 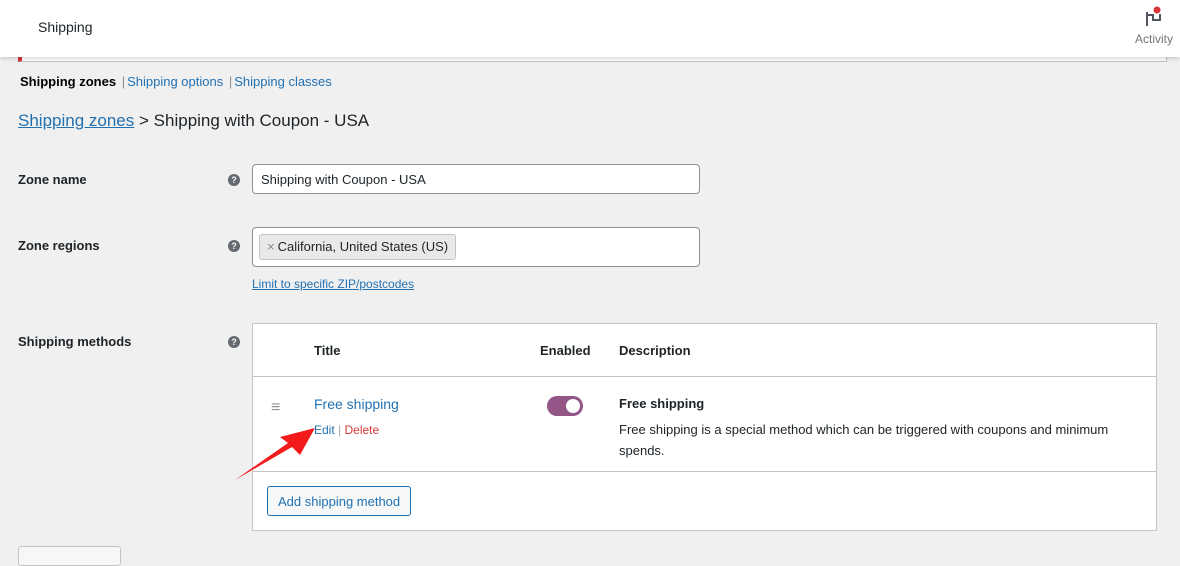 I want to click on limit-postcodes-link: Limit to specific ZIP/postcodes, so click(x=333, y=284).